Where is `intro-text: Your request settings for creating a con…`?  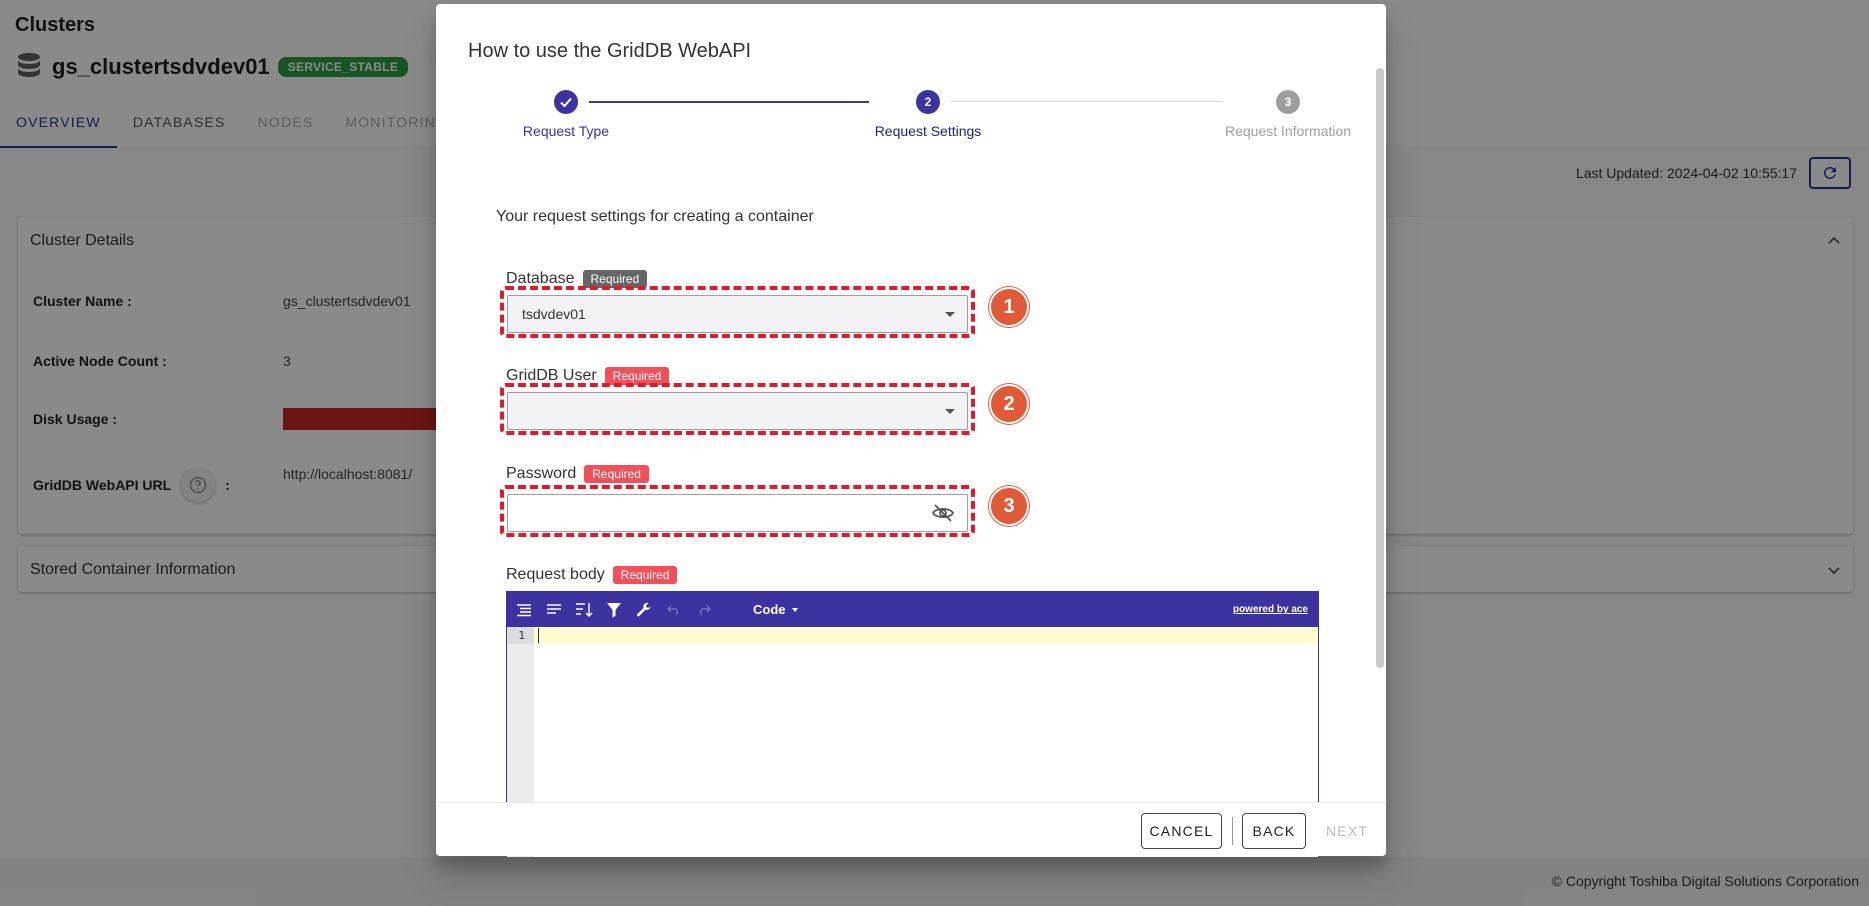 intro-text: Your request settings for creating a con… is located at coordinates (655, 216).